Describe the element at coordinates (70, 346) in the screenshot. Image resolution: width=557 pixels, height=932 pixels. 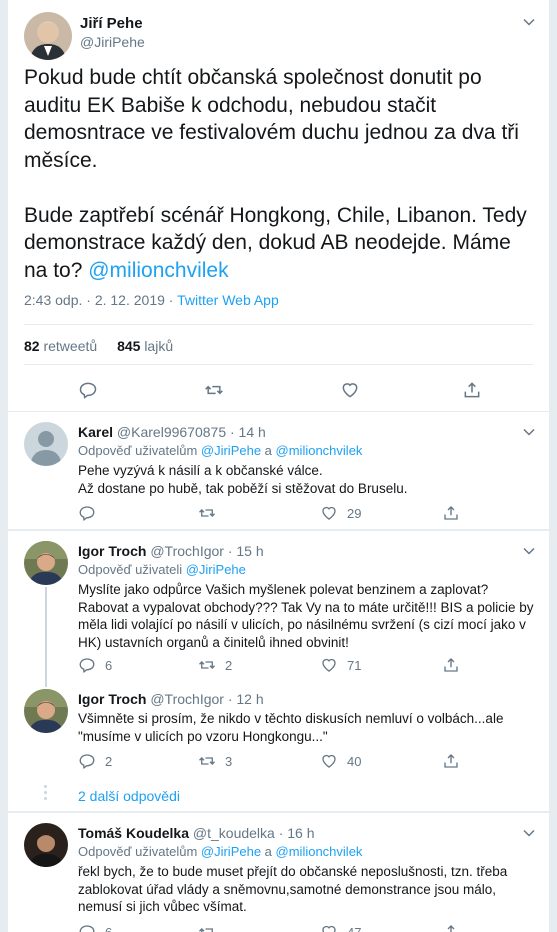
I see `retweets-label: retweetů` at that location.